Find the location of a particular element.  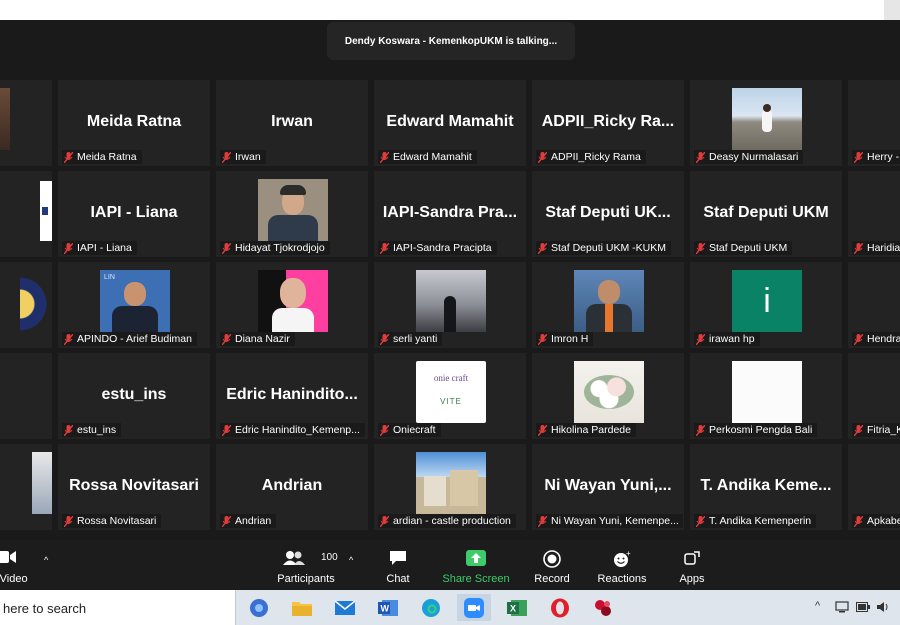

oniecraft-logo-text: onie craft is located at coordinates (451, 378).